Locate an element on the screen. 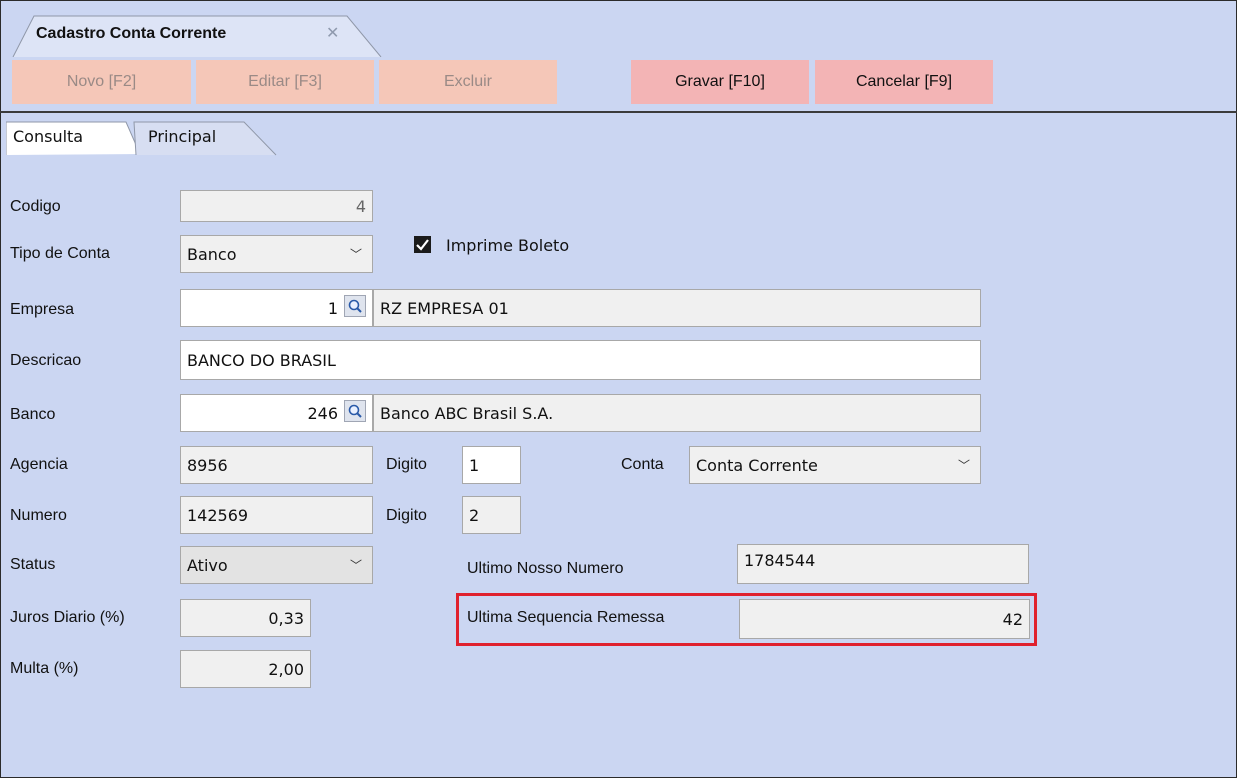  multa-label: Multa (%) is located at coordinates (44, 668).